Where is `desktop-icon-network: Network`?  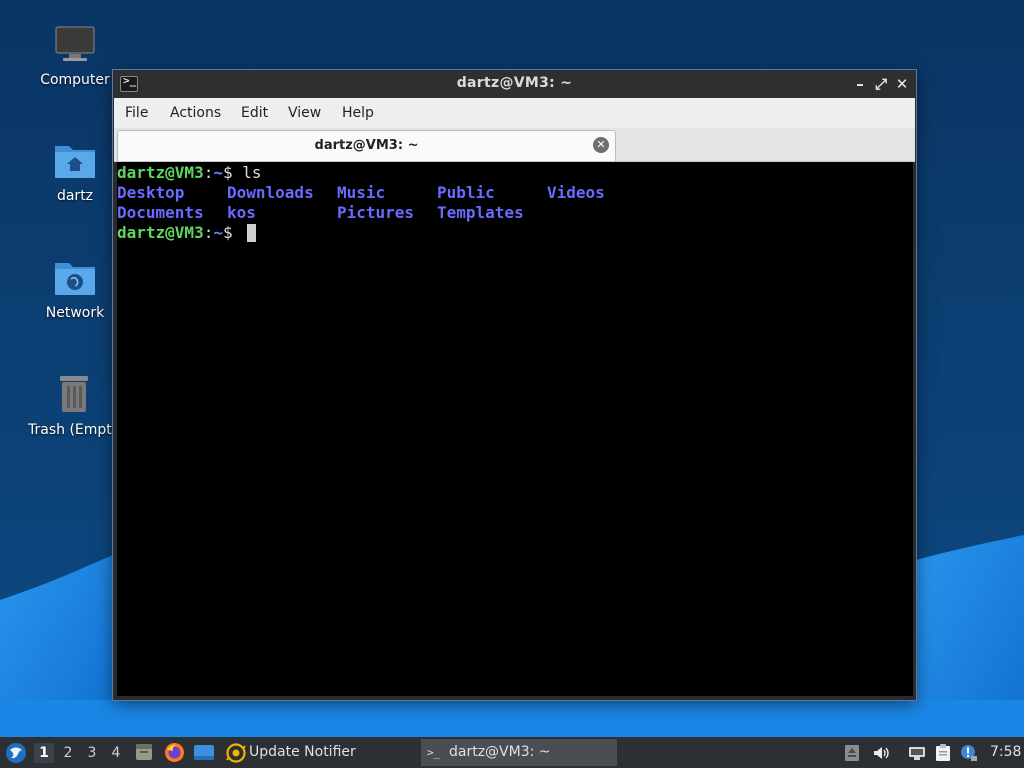
desktop-icon-network: Network is located at coordinates (75, 288).